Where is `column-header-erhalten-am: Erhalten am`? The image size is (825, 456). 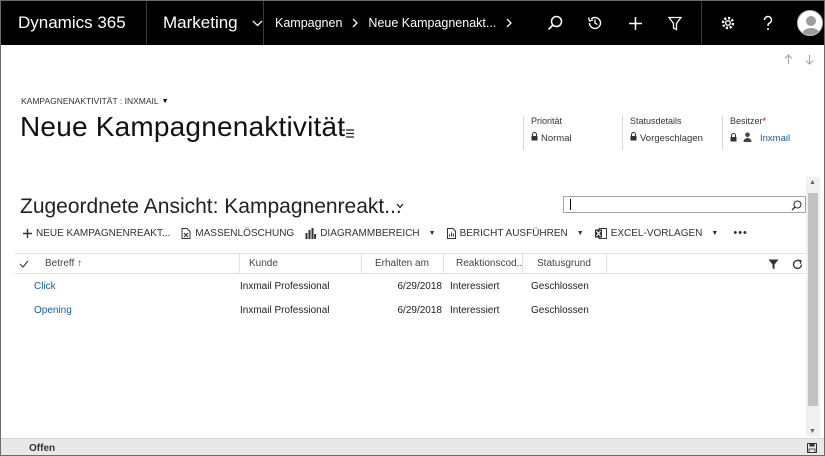 column-header-erhalten-am: Erhalten am is located at coordinates (403, 263).